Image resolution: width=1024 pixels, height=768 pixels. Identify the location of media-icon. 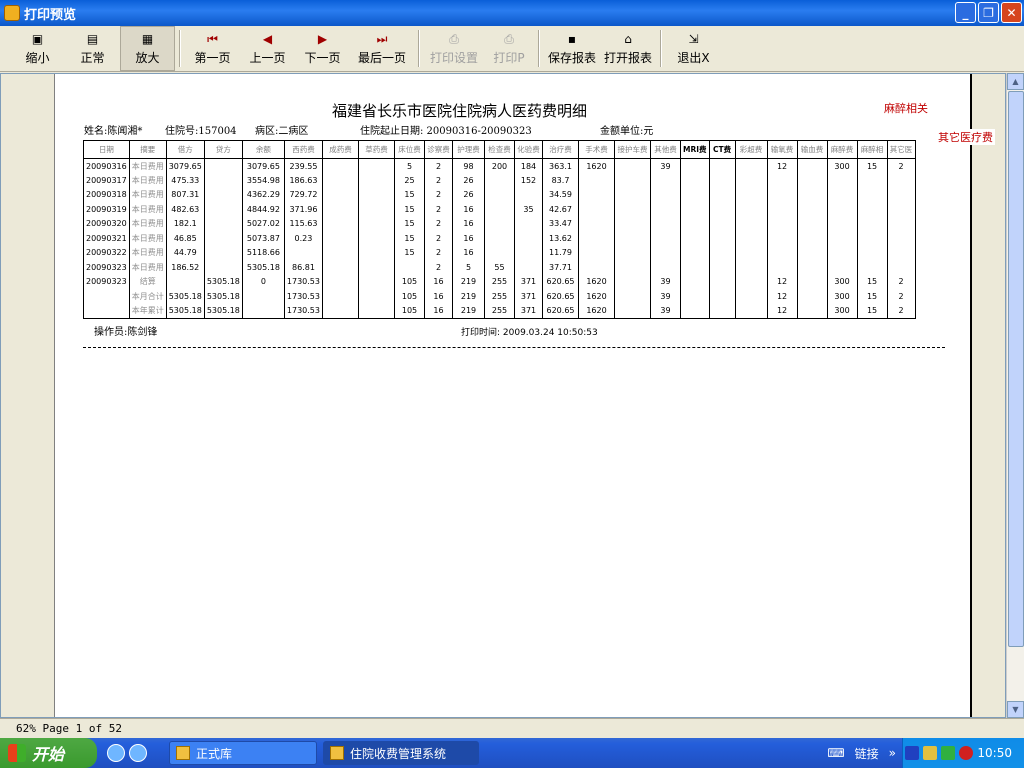
(138, 753).